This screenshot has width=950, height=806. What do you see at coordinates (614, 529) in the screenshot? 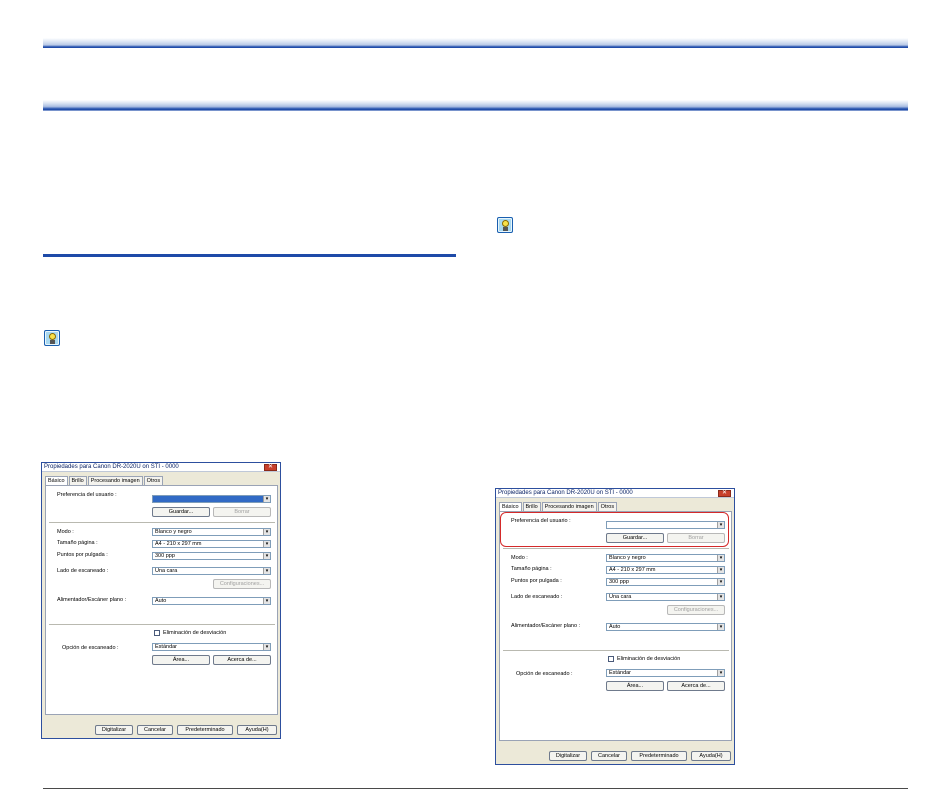
I see `highlight-box` at bounding box center [614, 529].